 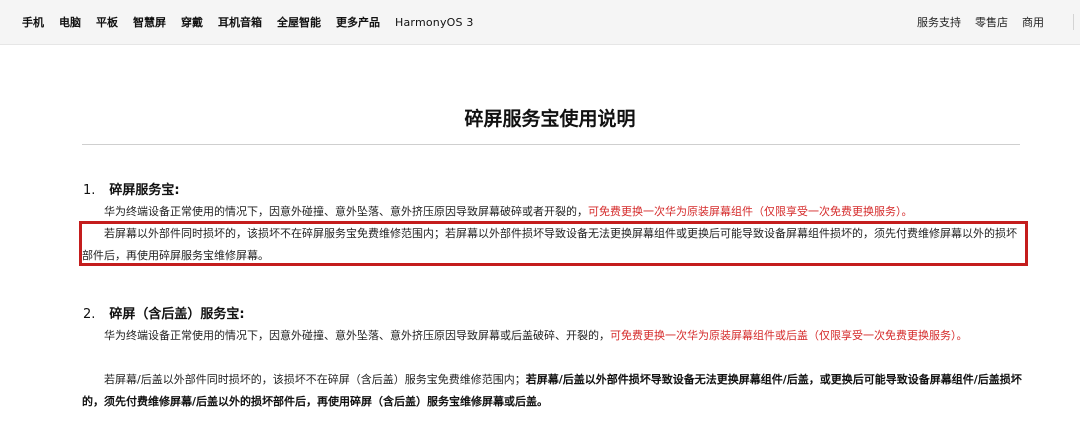 I want to click on section-2-p1-highlight: 可免费更换一次华为原装屏幕组件或后盖（仅限享受一次免费更换服务）。, so click(x=789, y=335).